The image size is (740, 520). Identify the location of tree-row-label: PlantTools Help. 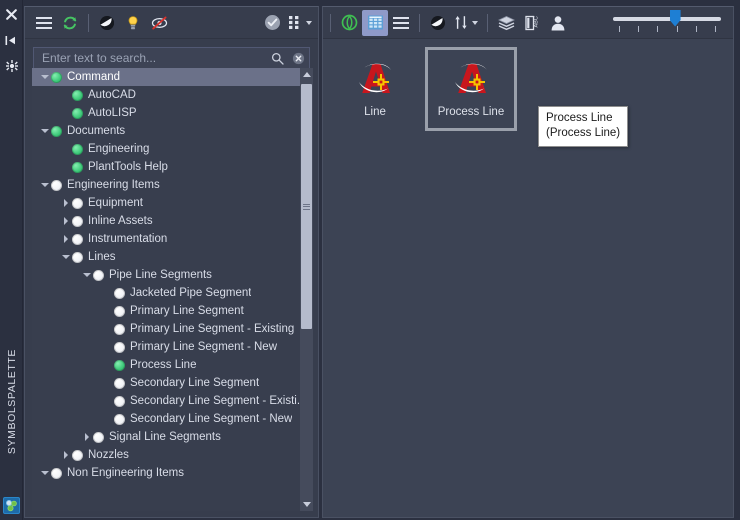
(128, 167).